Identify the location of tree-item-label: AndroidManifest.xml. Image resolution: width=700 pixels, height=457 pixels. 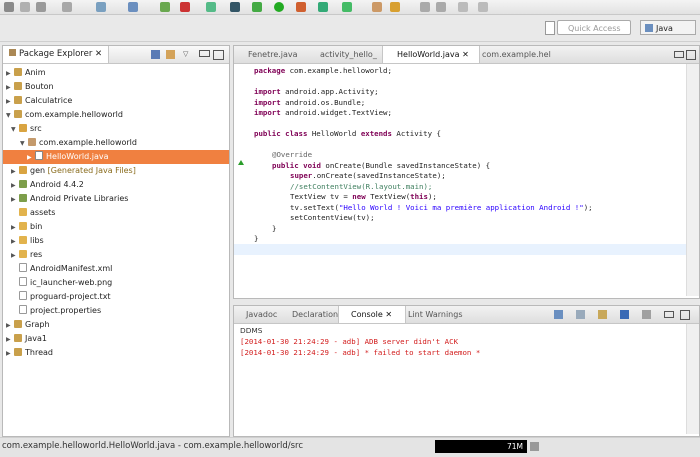
(71, 268).